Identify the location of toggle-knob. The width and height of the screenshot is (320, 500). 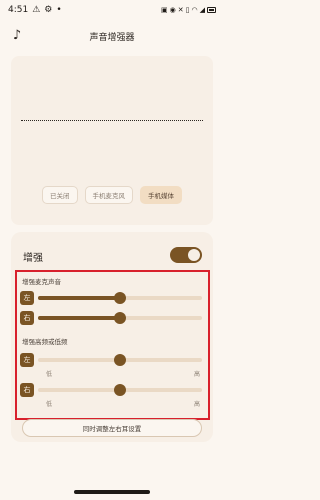
(194, 255).